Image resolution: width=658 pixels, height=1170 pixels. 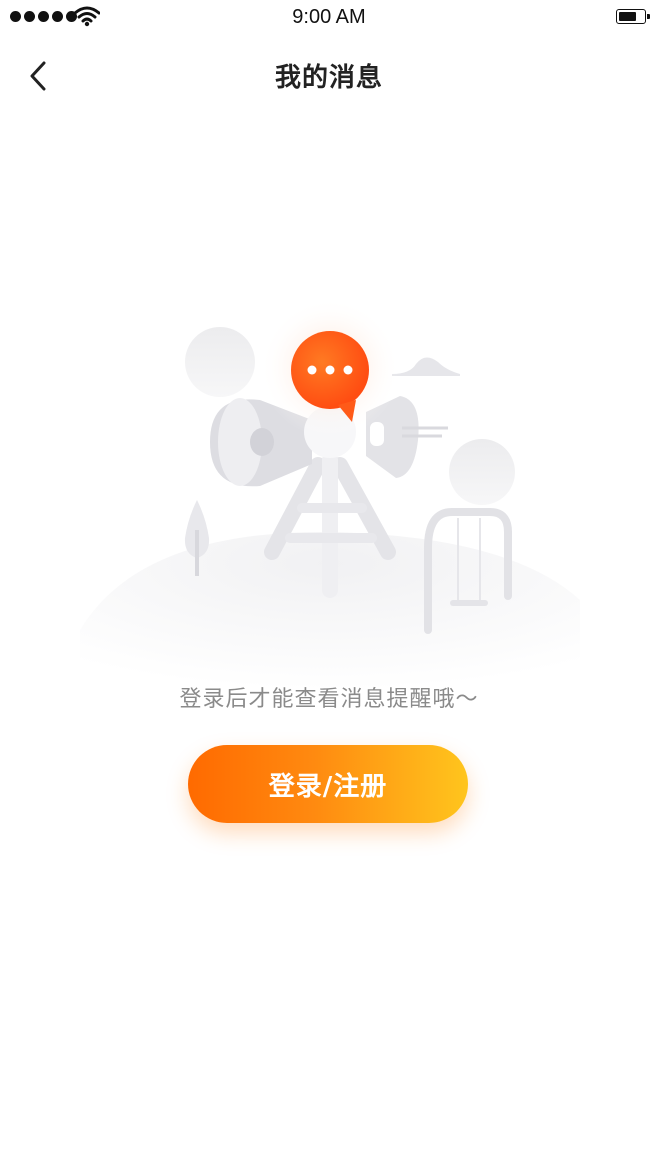 I want to click on status-bar: 9:00 AM, so click(x=329, y=18).